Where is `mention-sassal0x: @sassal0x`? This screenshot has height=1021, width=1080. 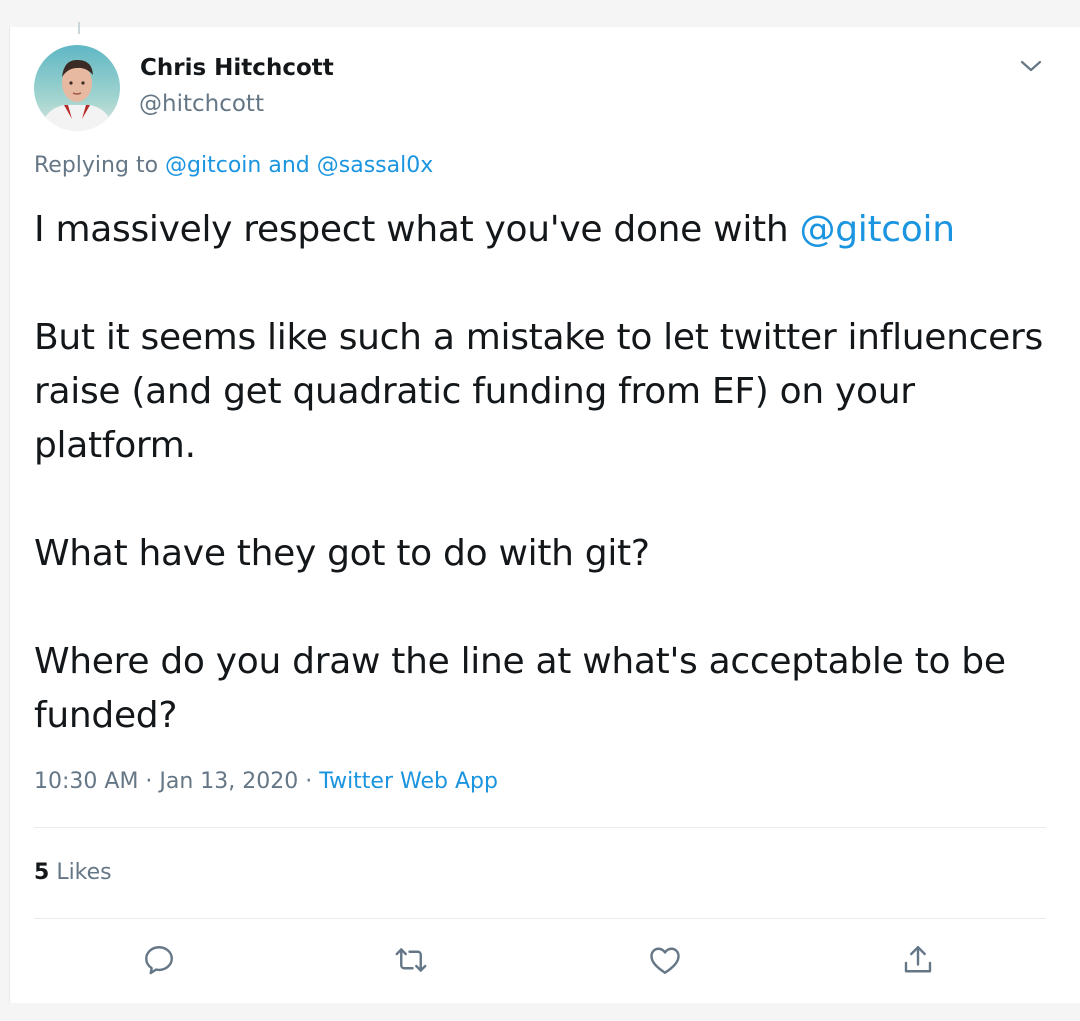
mention-sassal0x: @sassal0x is located at coordinates (375, 165).